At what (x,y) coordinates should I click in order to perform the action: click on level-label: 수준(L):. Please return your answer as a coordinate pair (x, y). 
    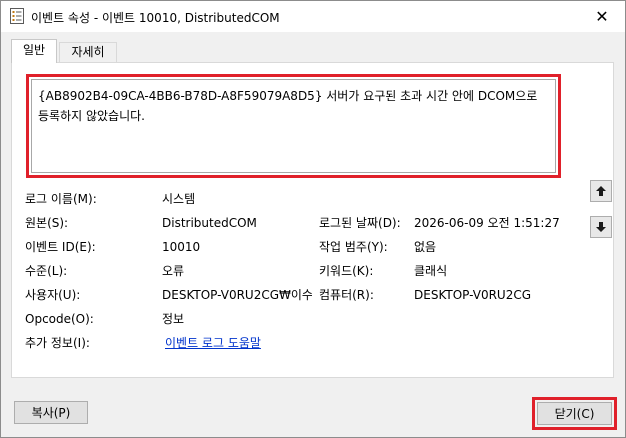
    Looking at the image, I should click on (46, 271).